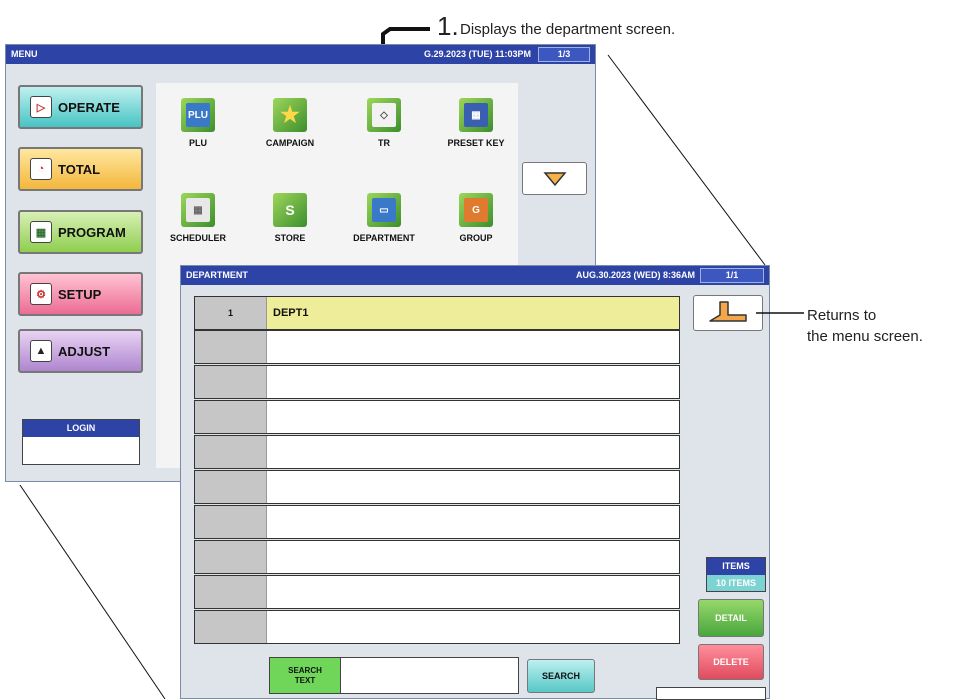 The width and height of the screenshot is (975, 700). What do you see at coordinates (41, 169) in the screenshot?
I see `clock-icon: ◔` at bounding box center [41, 169].